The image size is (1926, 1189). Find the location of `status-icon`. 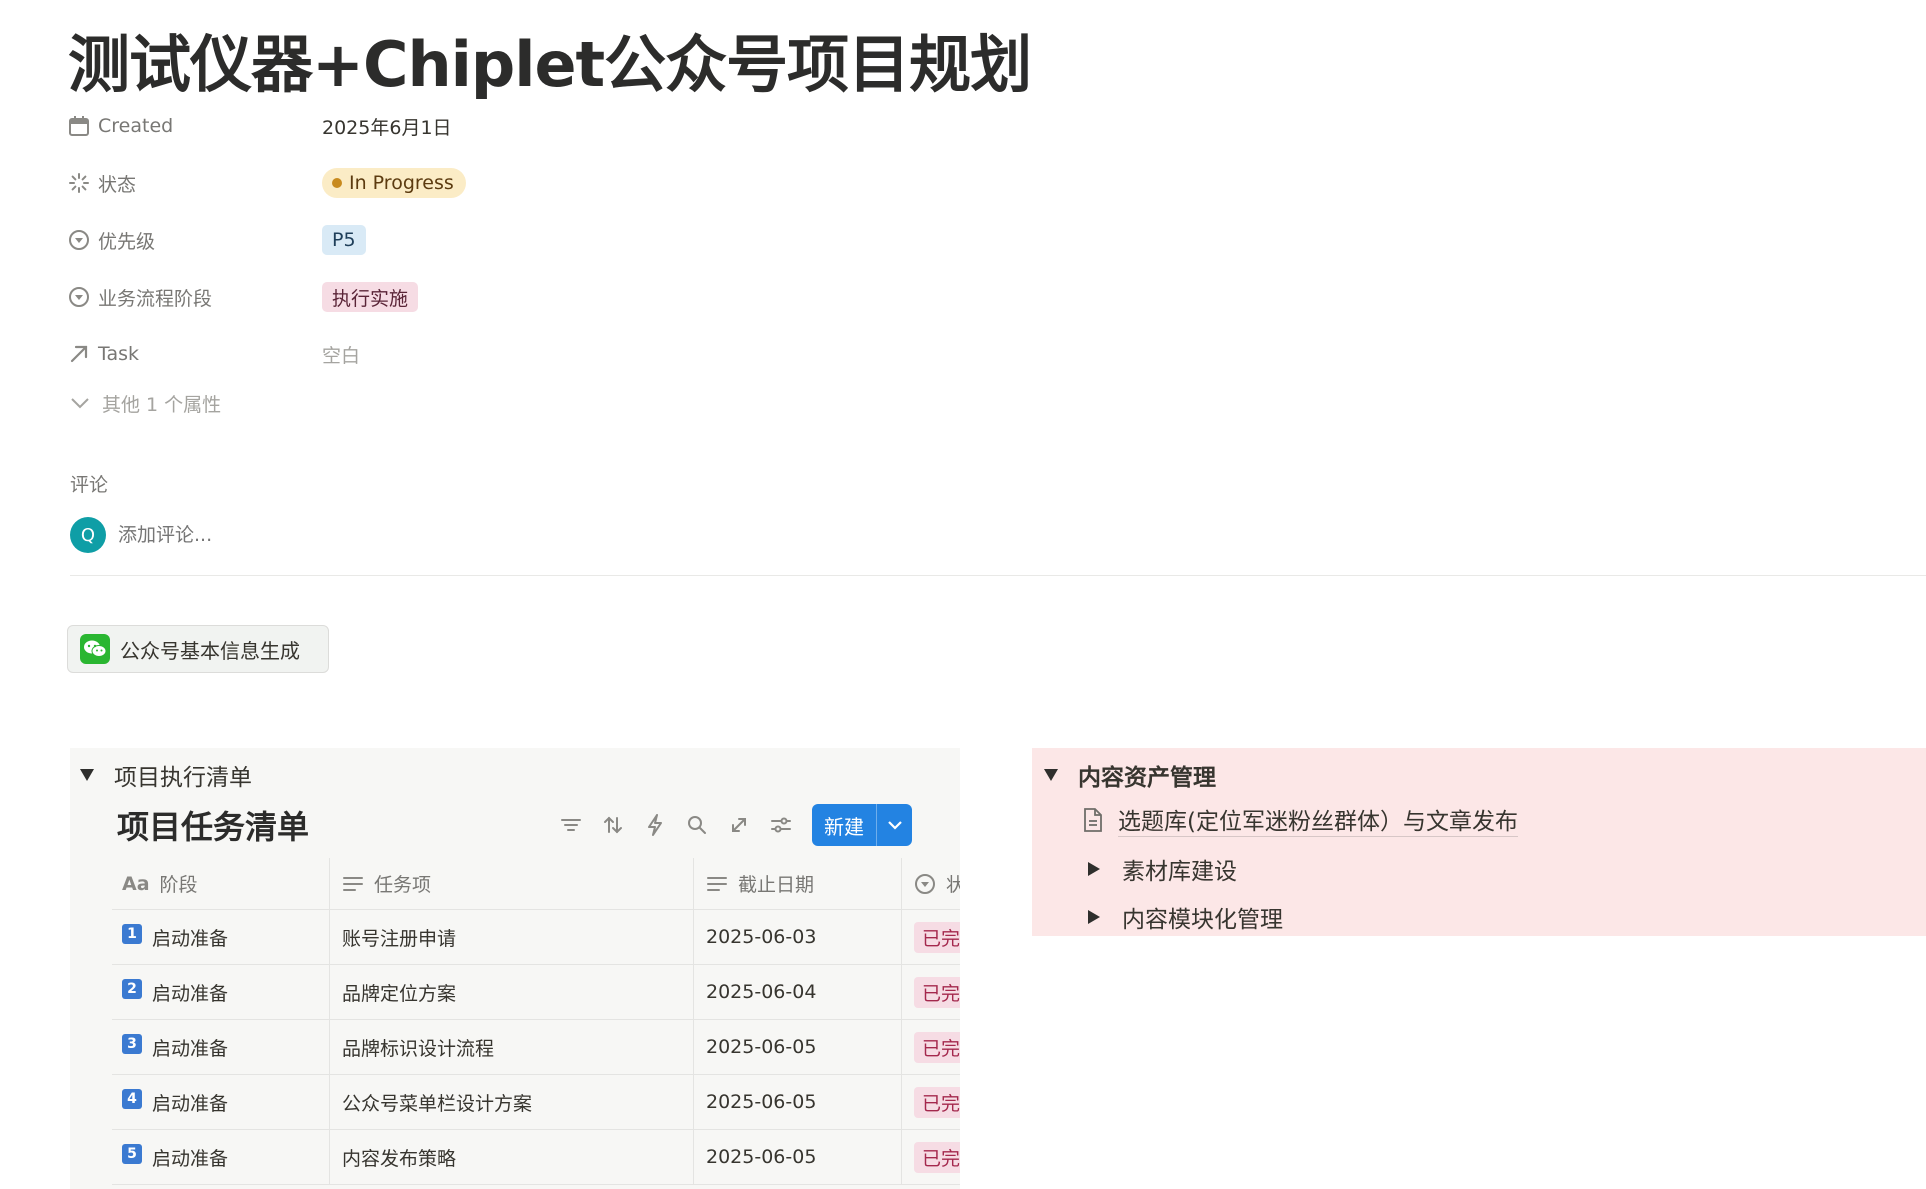

status-icon is located at coordinates (82, 183).